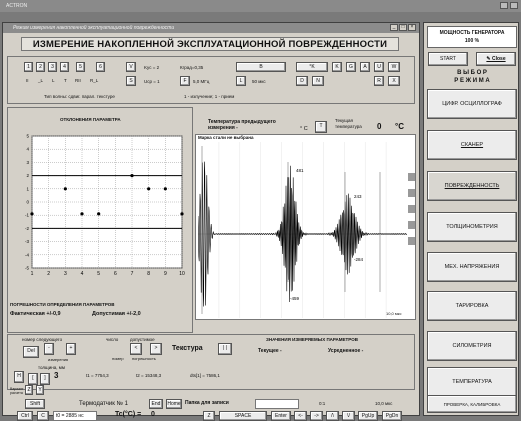  I want to click on a-button: A, so click(365, 67).